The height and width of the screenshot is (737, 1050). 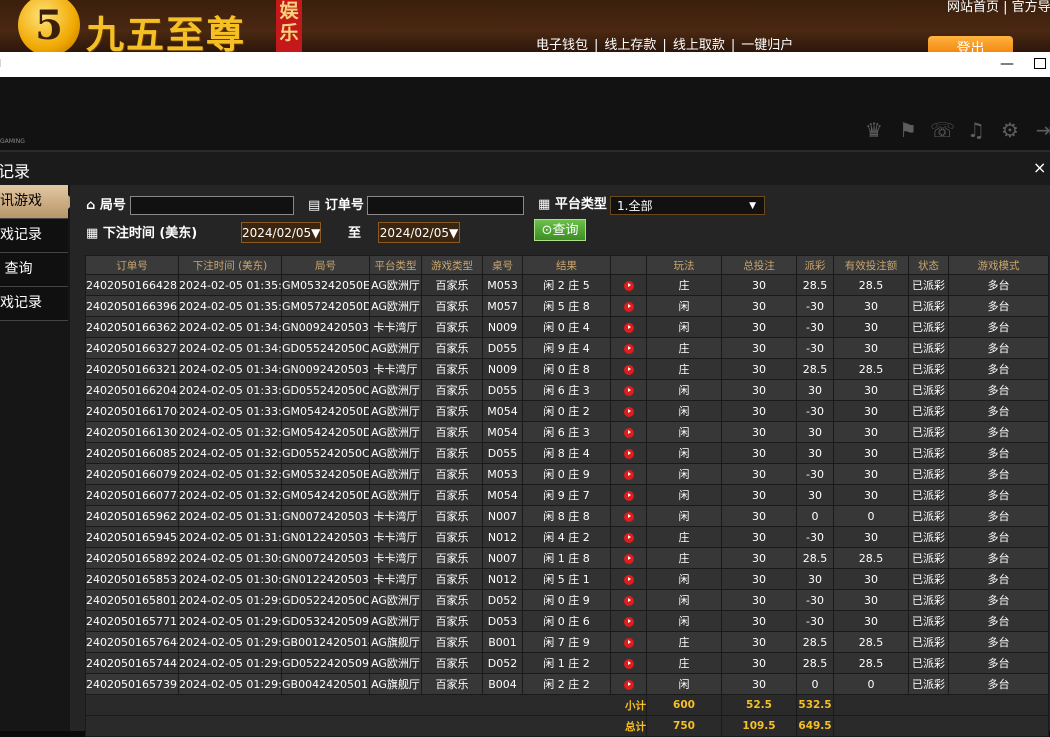 What do you see at coordinates (281, 232) in the screenshot?
I see `date-from-select: 2024/02/05▼` at bounding box center [281, 232].